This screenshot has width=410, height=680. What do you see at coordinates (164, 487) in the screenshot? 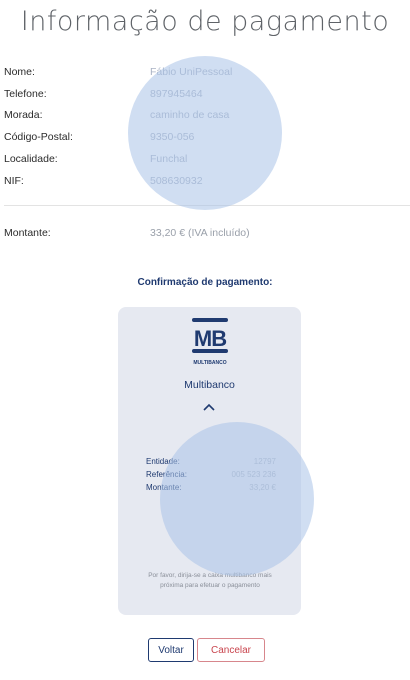
I see `detail-label: Montante:` at bounding box center [164, 487].